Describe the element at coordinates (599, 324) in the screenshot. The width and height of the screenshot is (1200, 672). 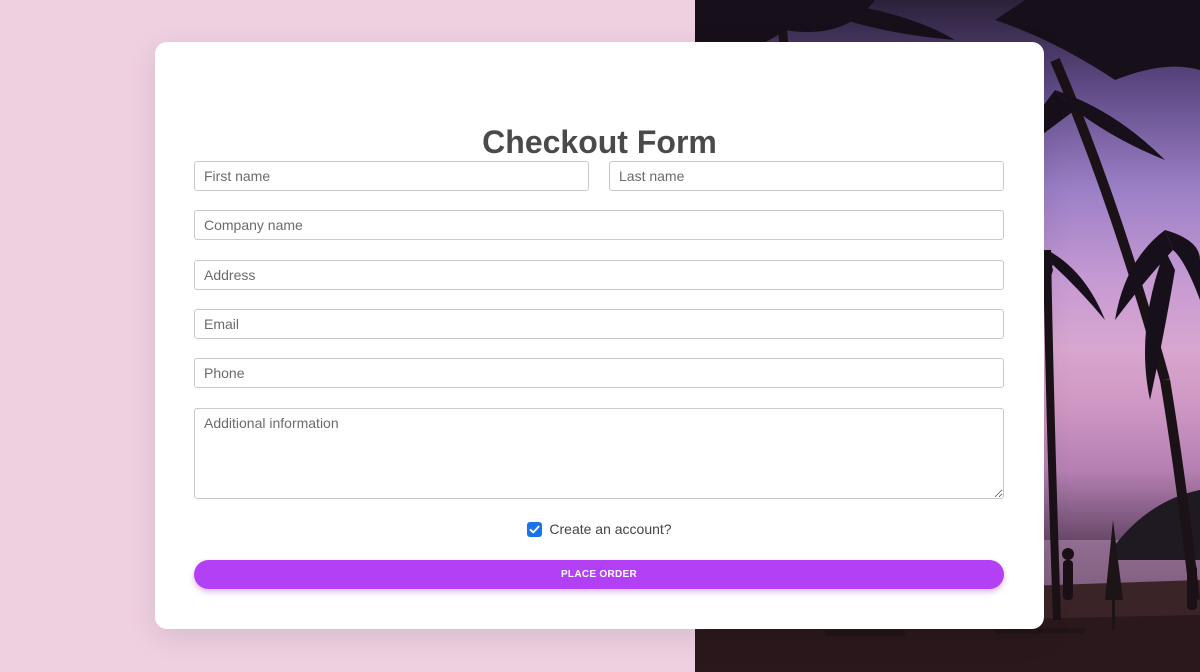
I see `email-input` at that location.